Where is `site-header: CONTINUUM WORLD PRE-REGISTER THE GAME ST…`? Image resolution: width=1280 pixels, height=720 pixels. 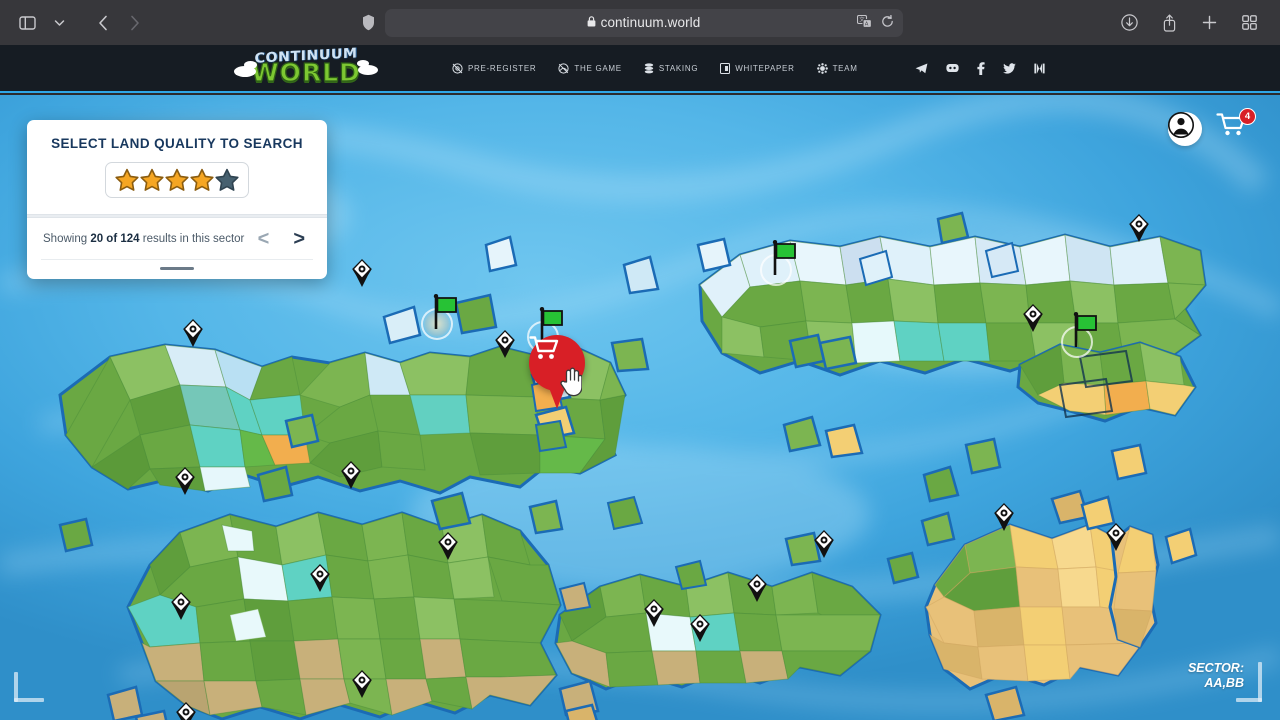 site-header: CONTINUUM WORLD PRE-REGISTER THE GAME ST… is located at coordinates (640, 69).